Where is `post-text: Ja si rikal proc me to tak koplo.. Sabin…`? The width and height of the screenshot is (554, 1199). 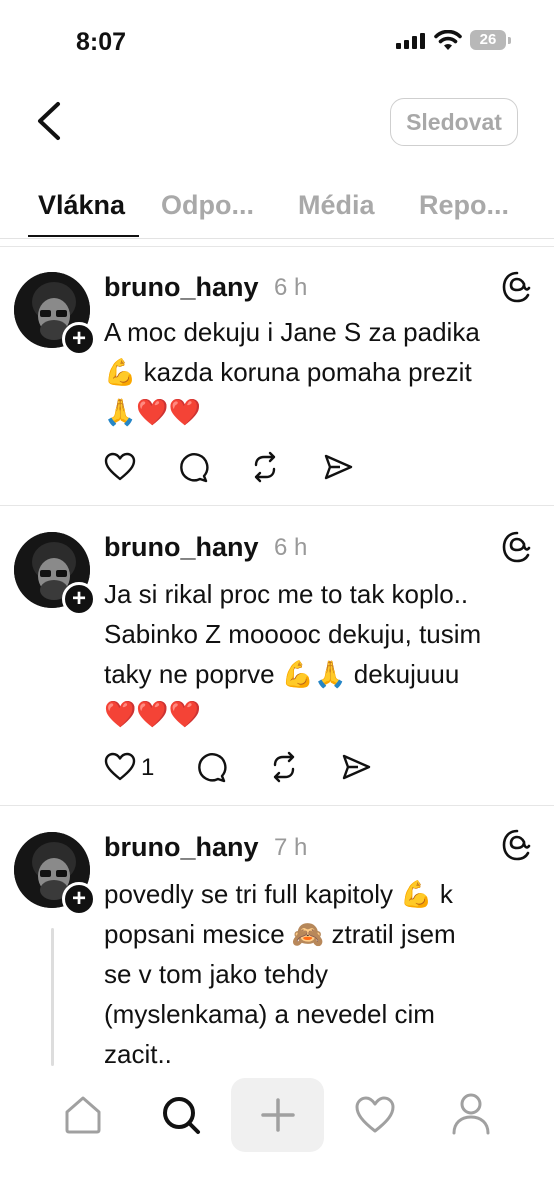 post-text: Ja si rikal proc me to tak koplo.. Sabin… is located at coordinates (319, 654).